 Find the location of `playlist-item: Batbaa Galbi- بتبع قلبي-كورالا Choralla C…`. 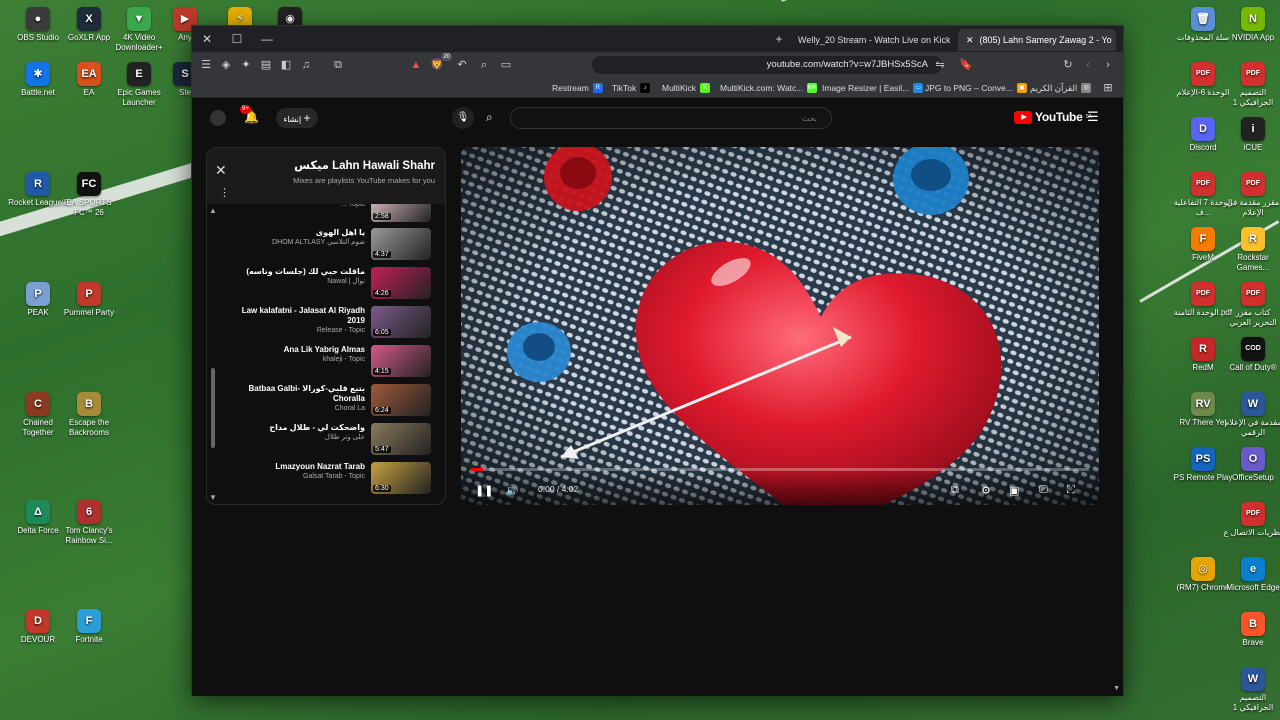

playlist-item: Batbaa Galbi- بتبع قلبي-كورالا Choralla C… is located at coordinates (326, 399).